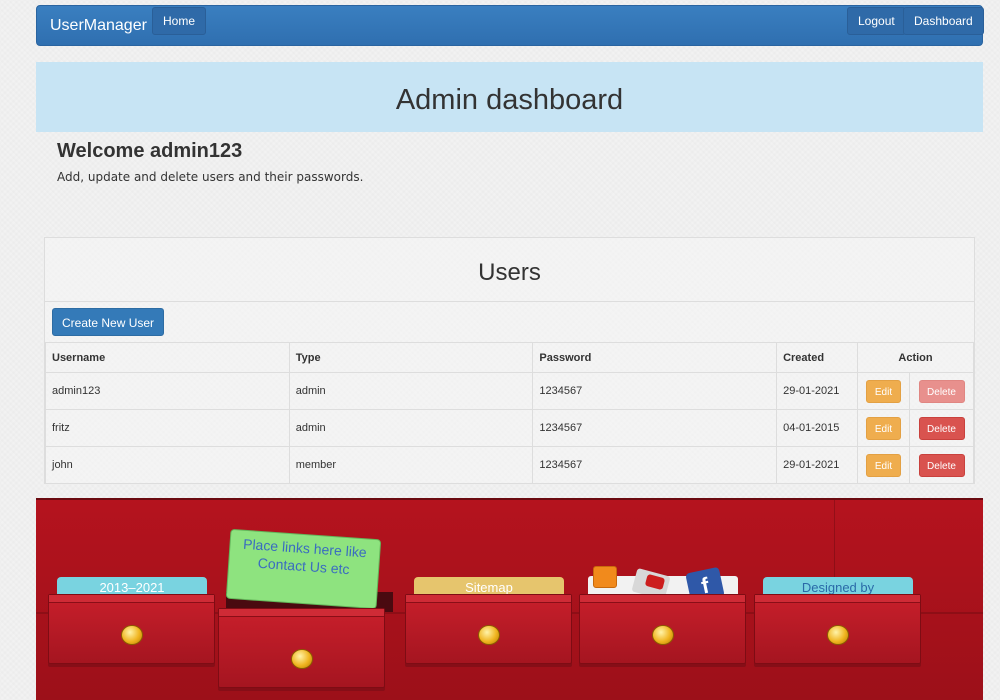 The height and width of the screenshot is (700, 1000). Describe the element at coordinates (510, 25) in the screenshot. I see `navbar: UserManager Home Logout Dashboard` at that location.